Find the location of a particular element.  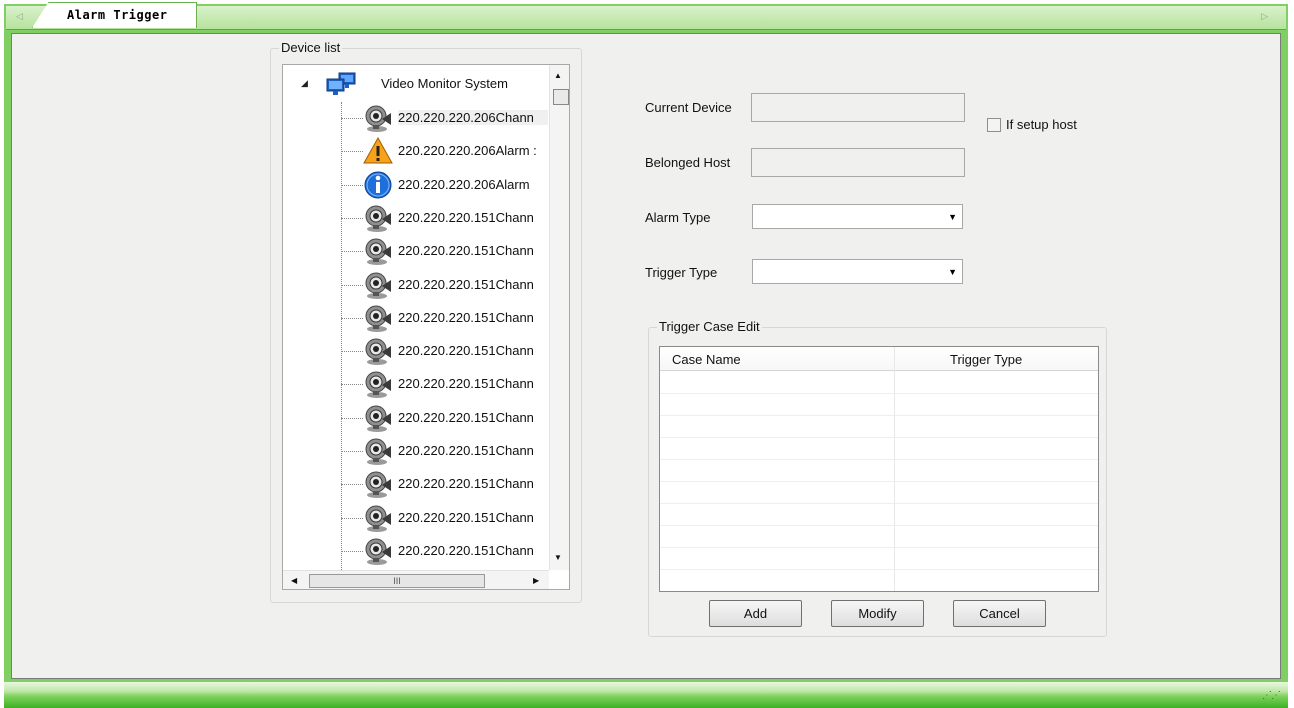

resize-grip-icon: ⋰⋰ is located at coordinates (1271, 695).